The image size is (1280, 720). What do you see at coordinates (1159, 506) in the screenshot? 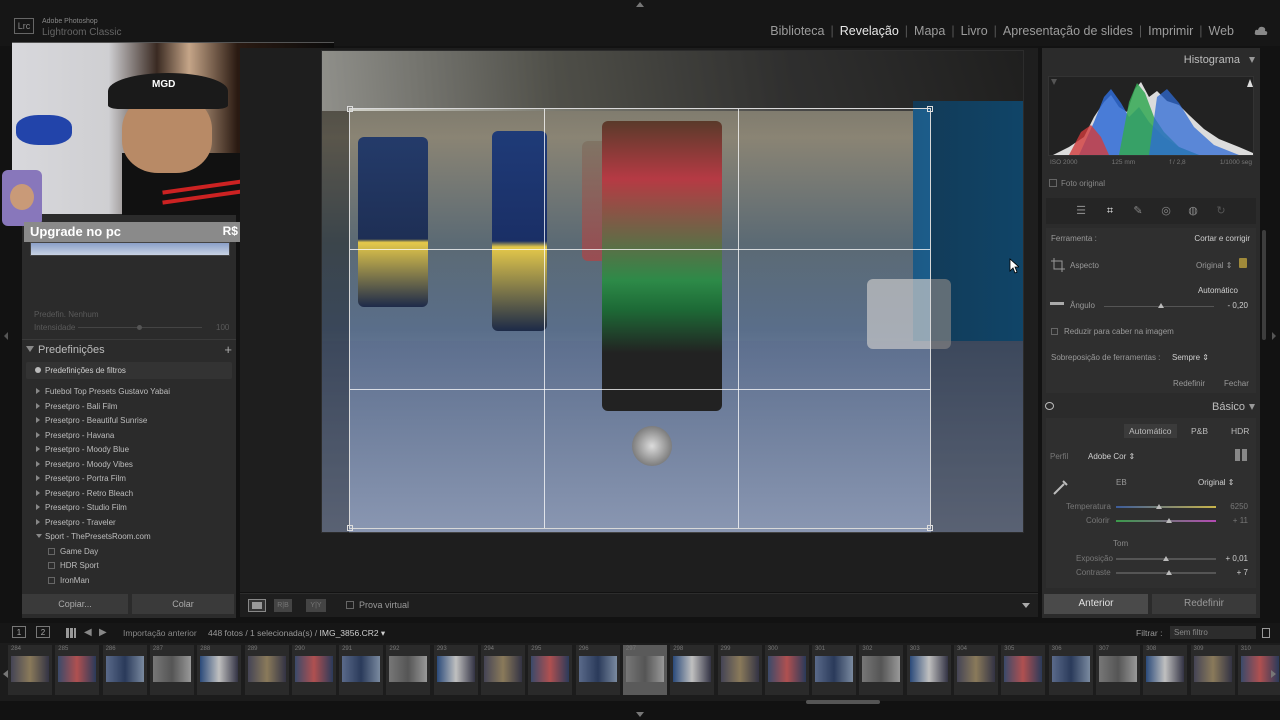
I see `temperature-slider-thumb` at bounding box center [1159, 506].